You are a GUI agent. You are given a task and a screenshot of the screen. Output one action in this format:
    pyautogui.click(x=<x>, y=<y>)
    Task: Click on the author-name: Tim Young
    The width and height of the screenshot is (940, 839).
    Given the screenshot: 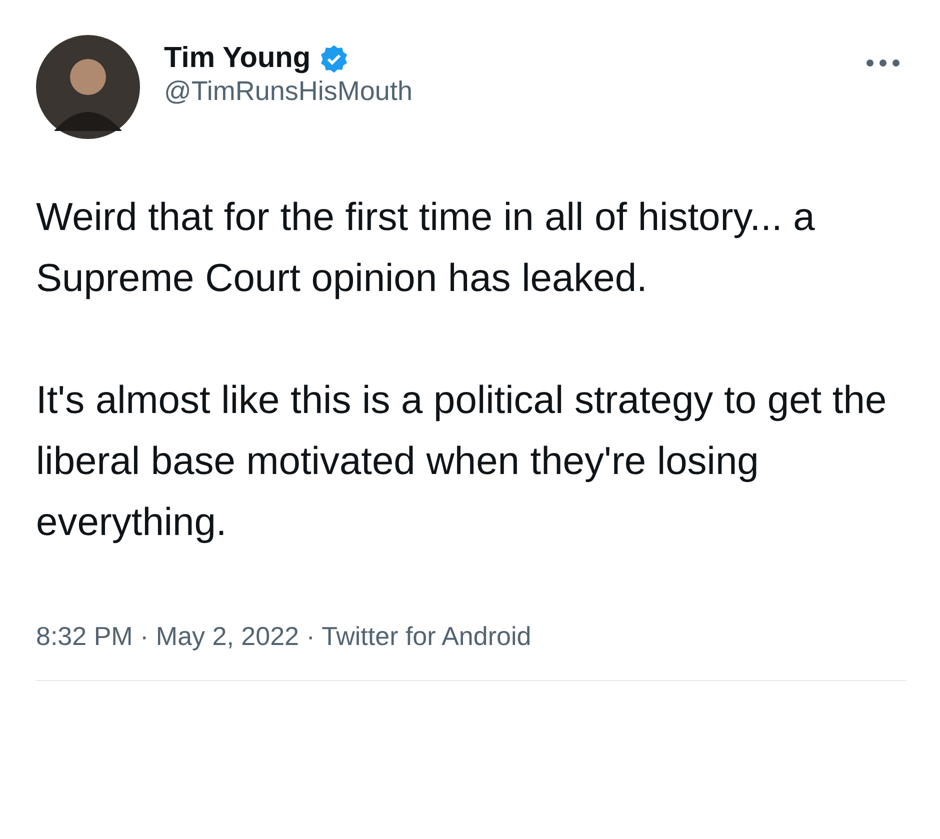 What is the action you would take?
    pyautogui.click(x=237, y=59)
    